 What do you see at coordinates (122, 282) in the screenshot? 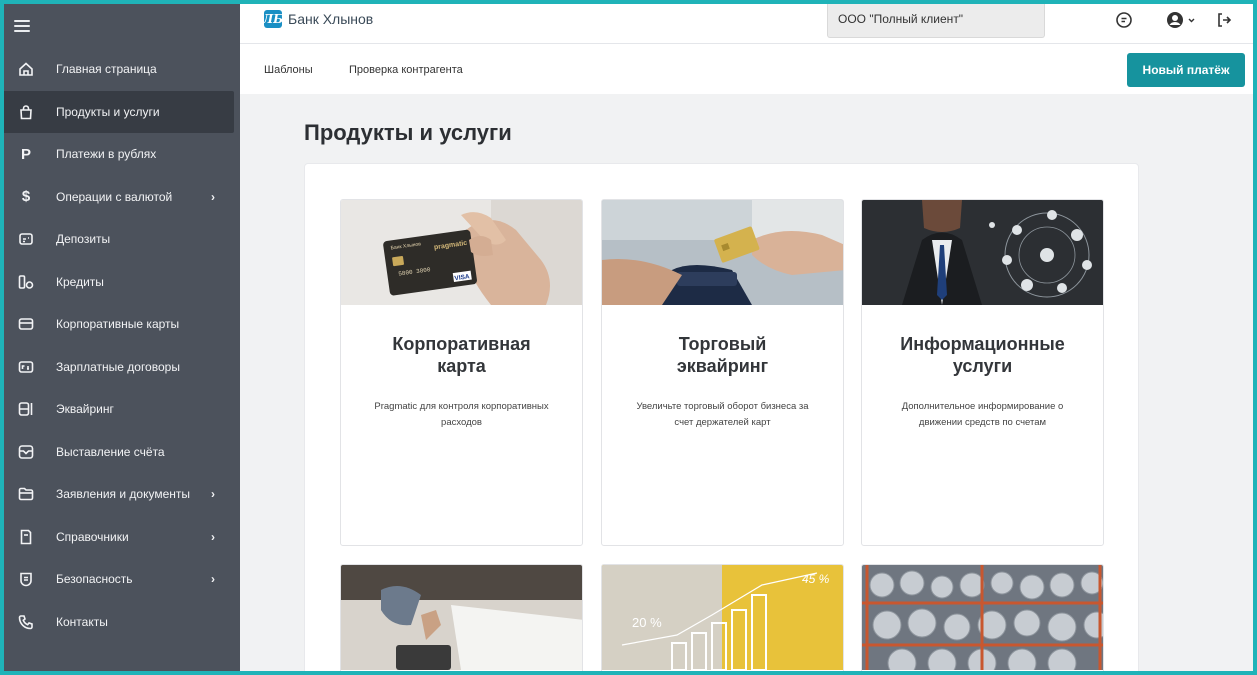
I see `sidebar-item-credits: Кредиты` at bounding box center [122, 282].